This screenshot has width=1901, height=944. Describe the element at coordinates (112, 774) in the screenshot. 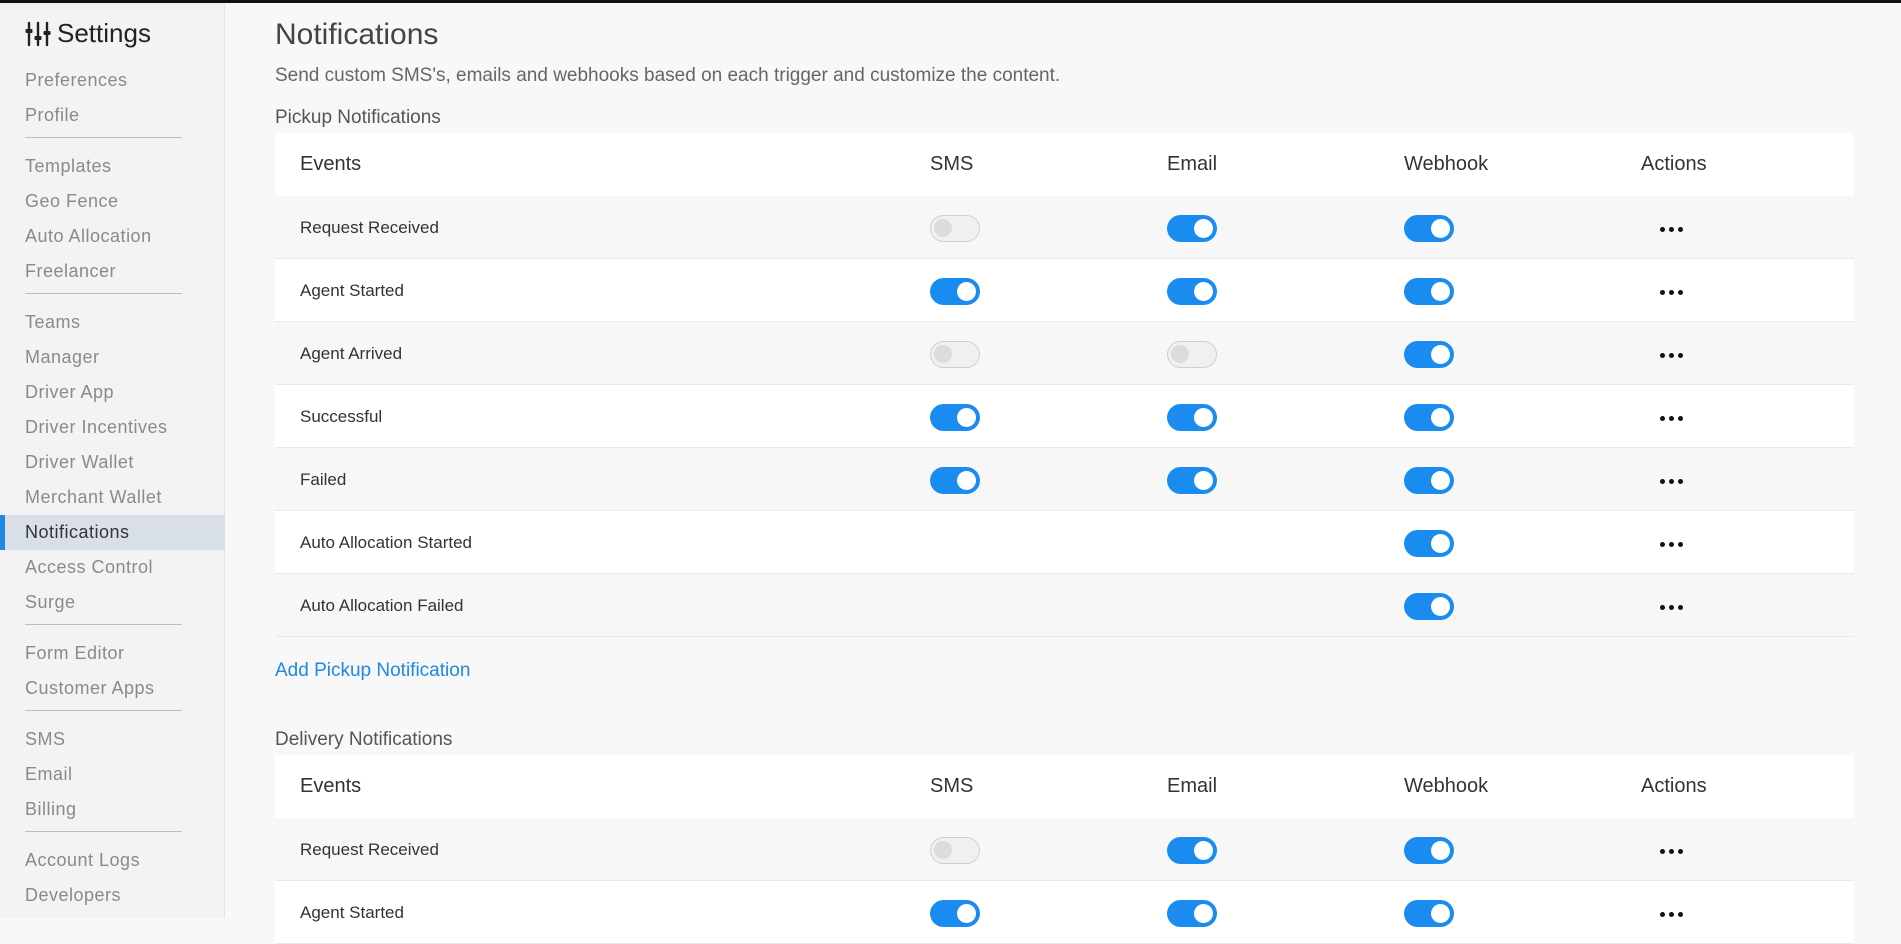

I see `sidebar-item-email: Email` at that location.